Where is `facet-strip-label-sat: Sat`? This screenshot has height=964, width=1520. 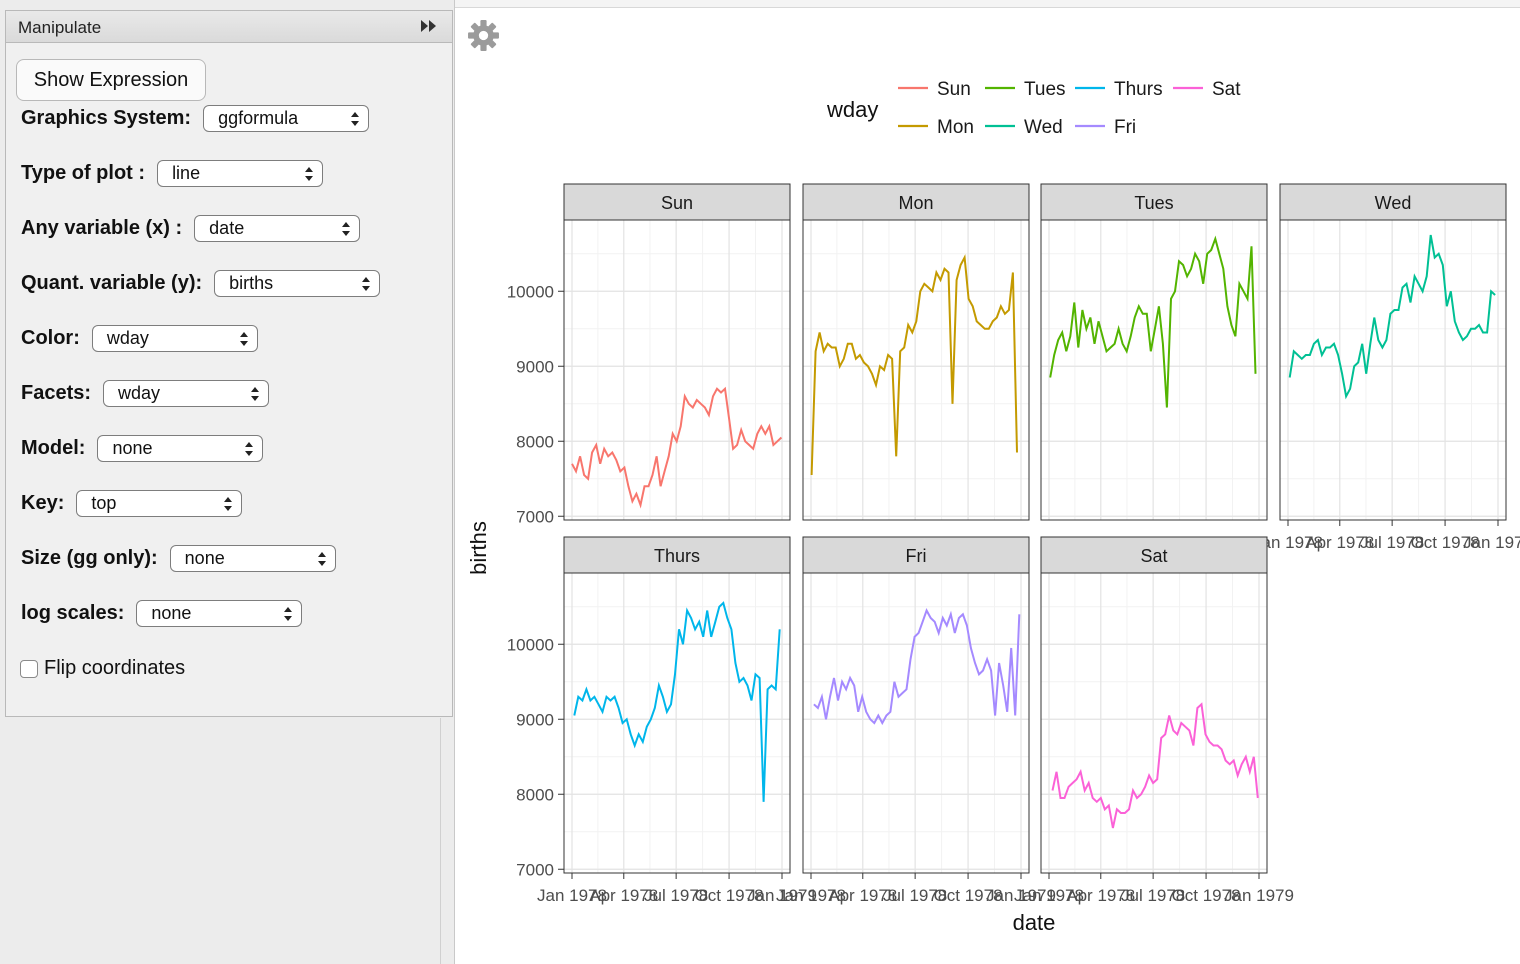
facet-strip-label-sat: Sat is located at coordinates (1153, 556).